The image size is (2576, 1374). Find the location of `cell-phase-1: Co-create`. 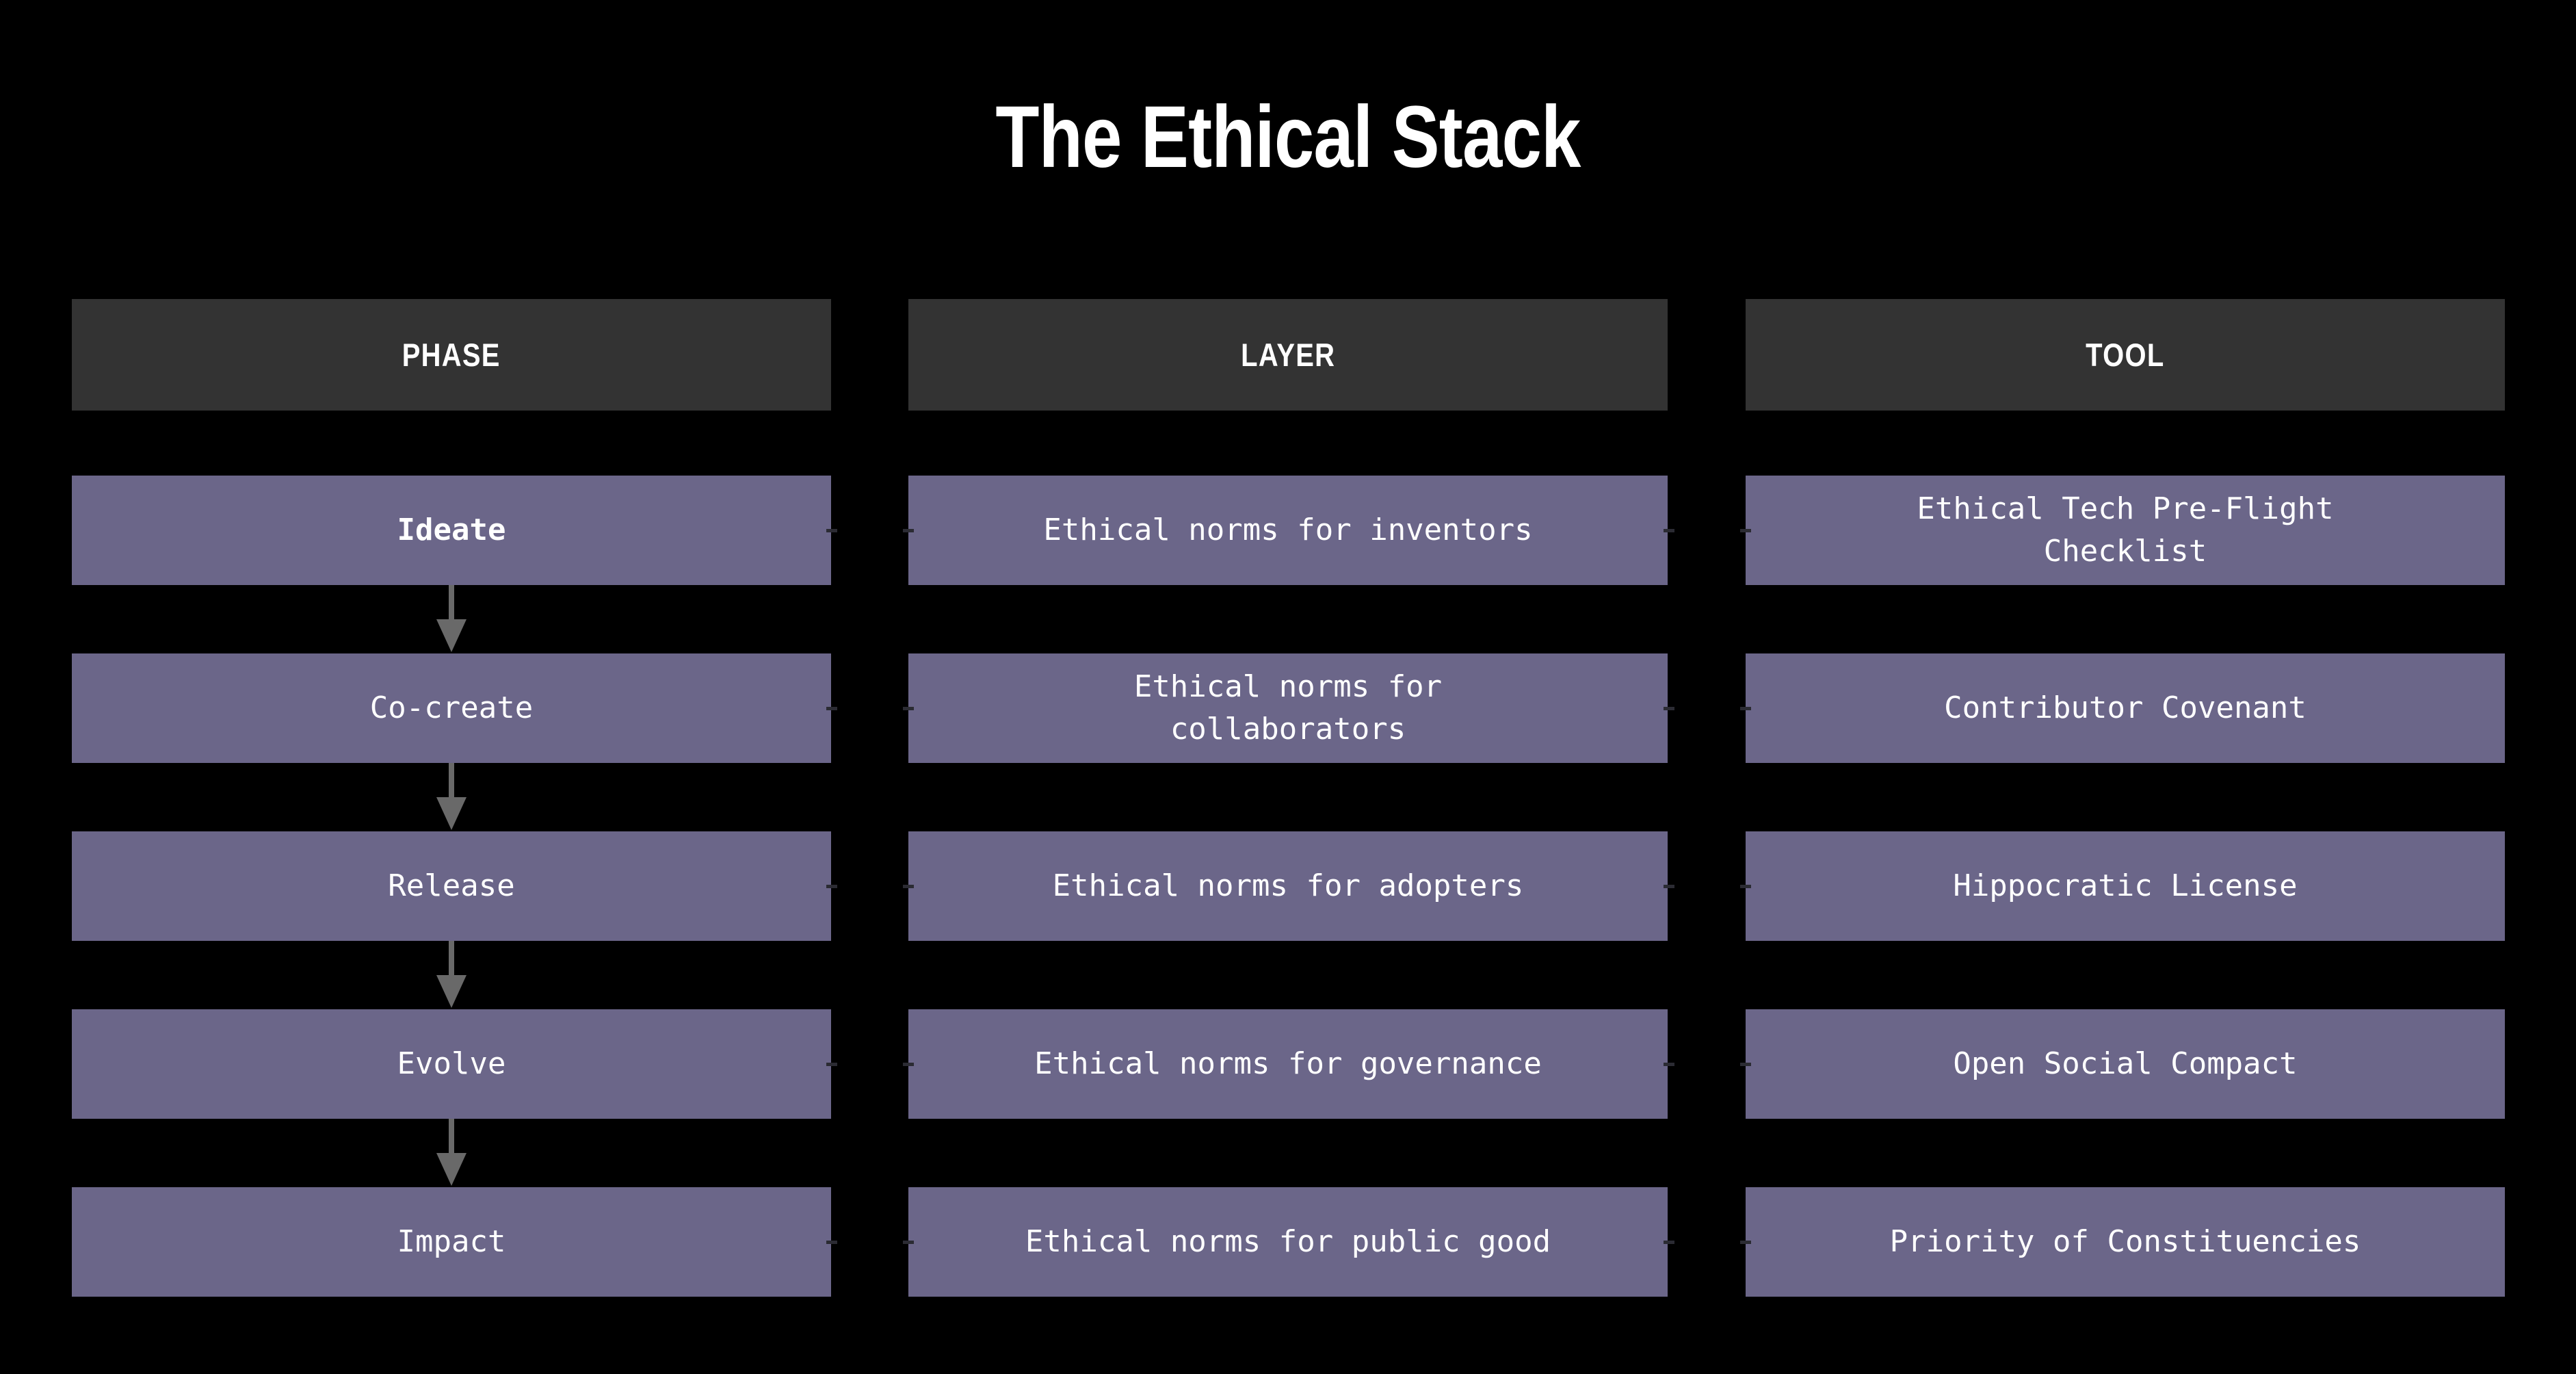

cell-phase-1: Co-create is located at coordinates (451, 708).